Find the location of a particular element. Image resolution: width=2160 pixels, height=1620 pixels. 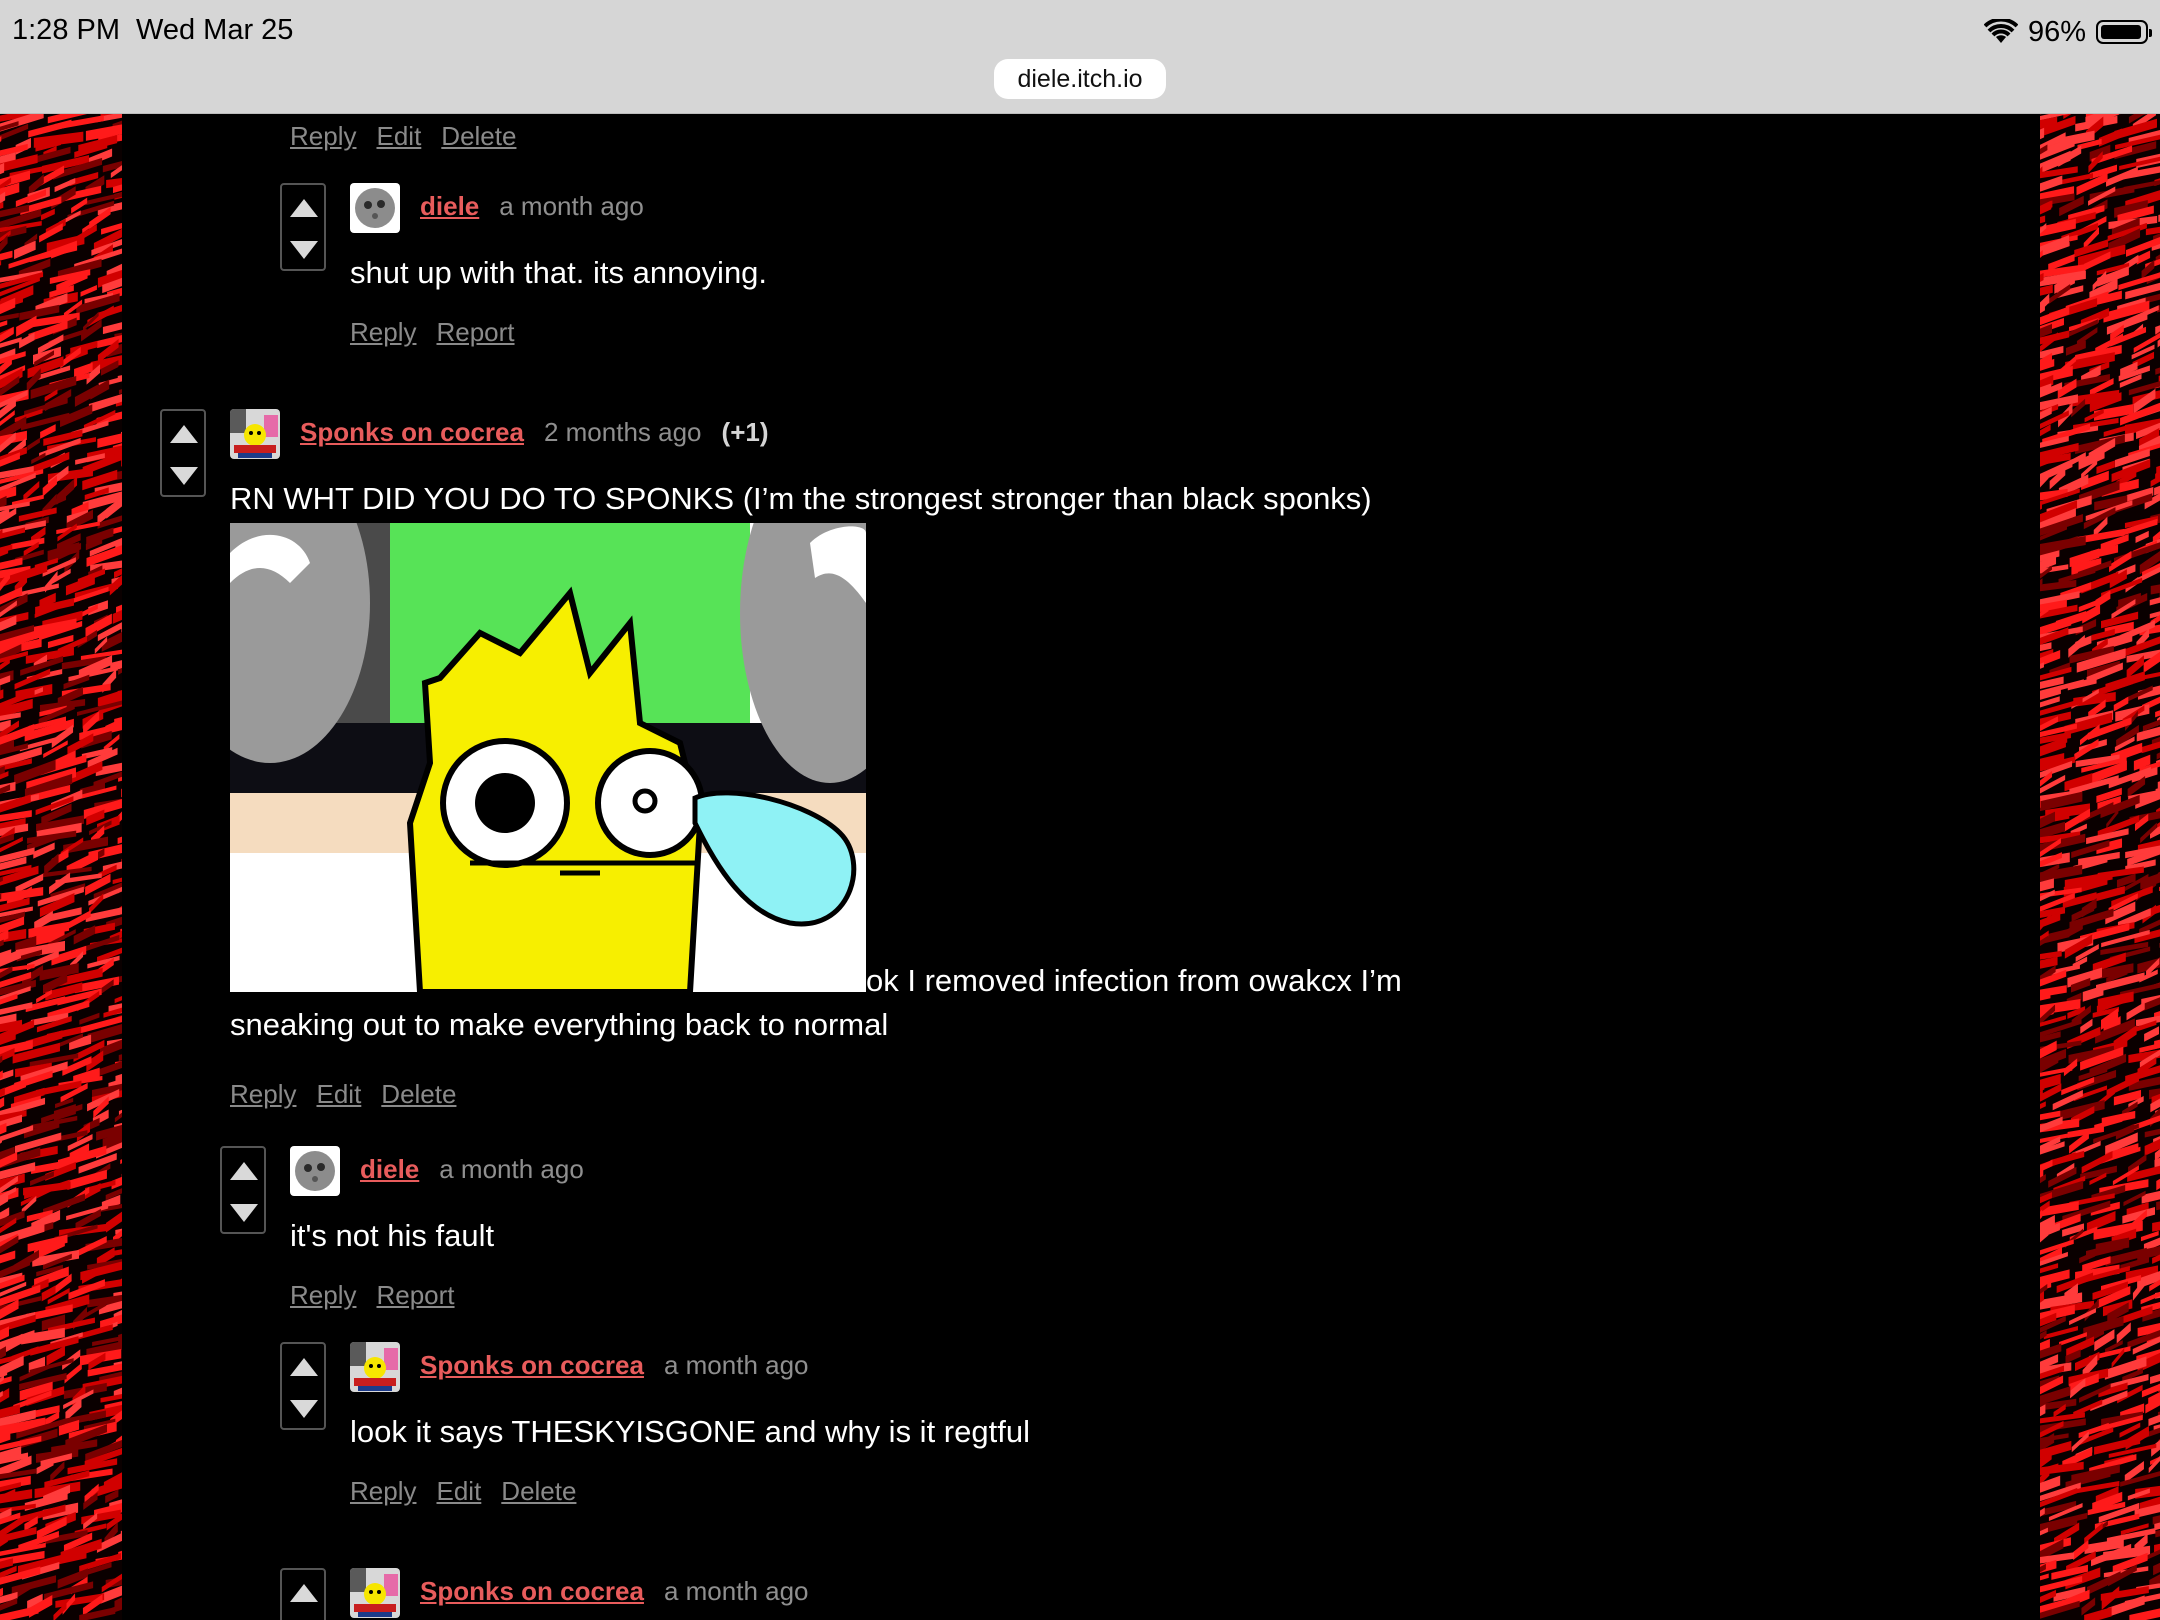

comment-body: shut up with that. its annoying. is located at coordinates (559, 272).